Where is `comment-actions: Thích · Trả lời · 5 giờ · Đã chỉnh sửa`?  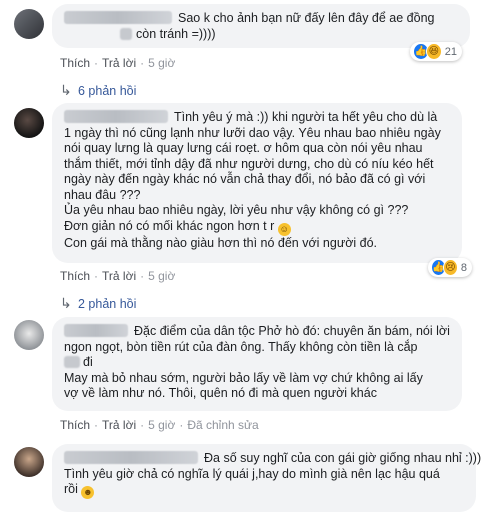 comment-actions: Thích · Trả lời · 5 giờ · Đã chỉnh sửa is located at coordinates (159, 425).